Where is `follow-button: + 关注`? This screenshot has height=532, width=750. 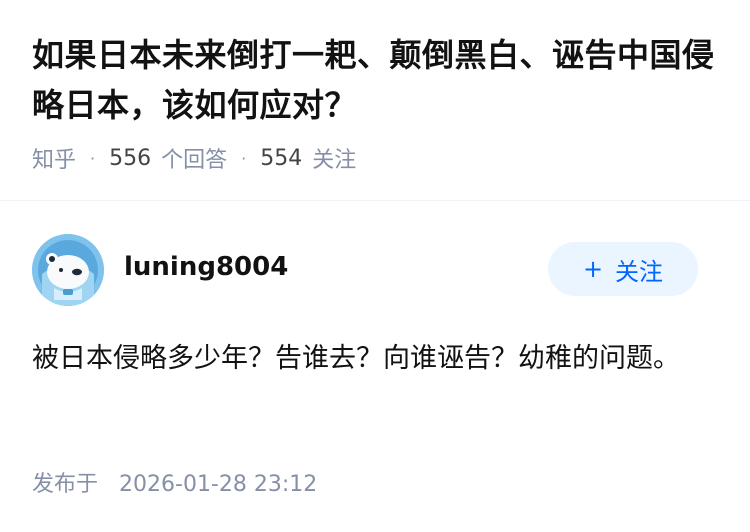 follow-button: + 关注 is located at coordinates (623, 269).